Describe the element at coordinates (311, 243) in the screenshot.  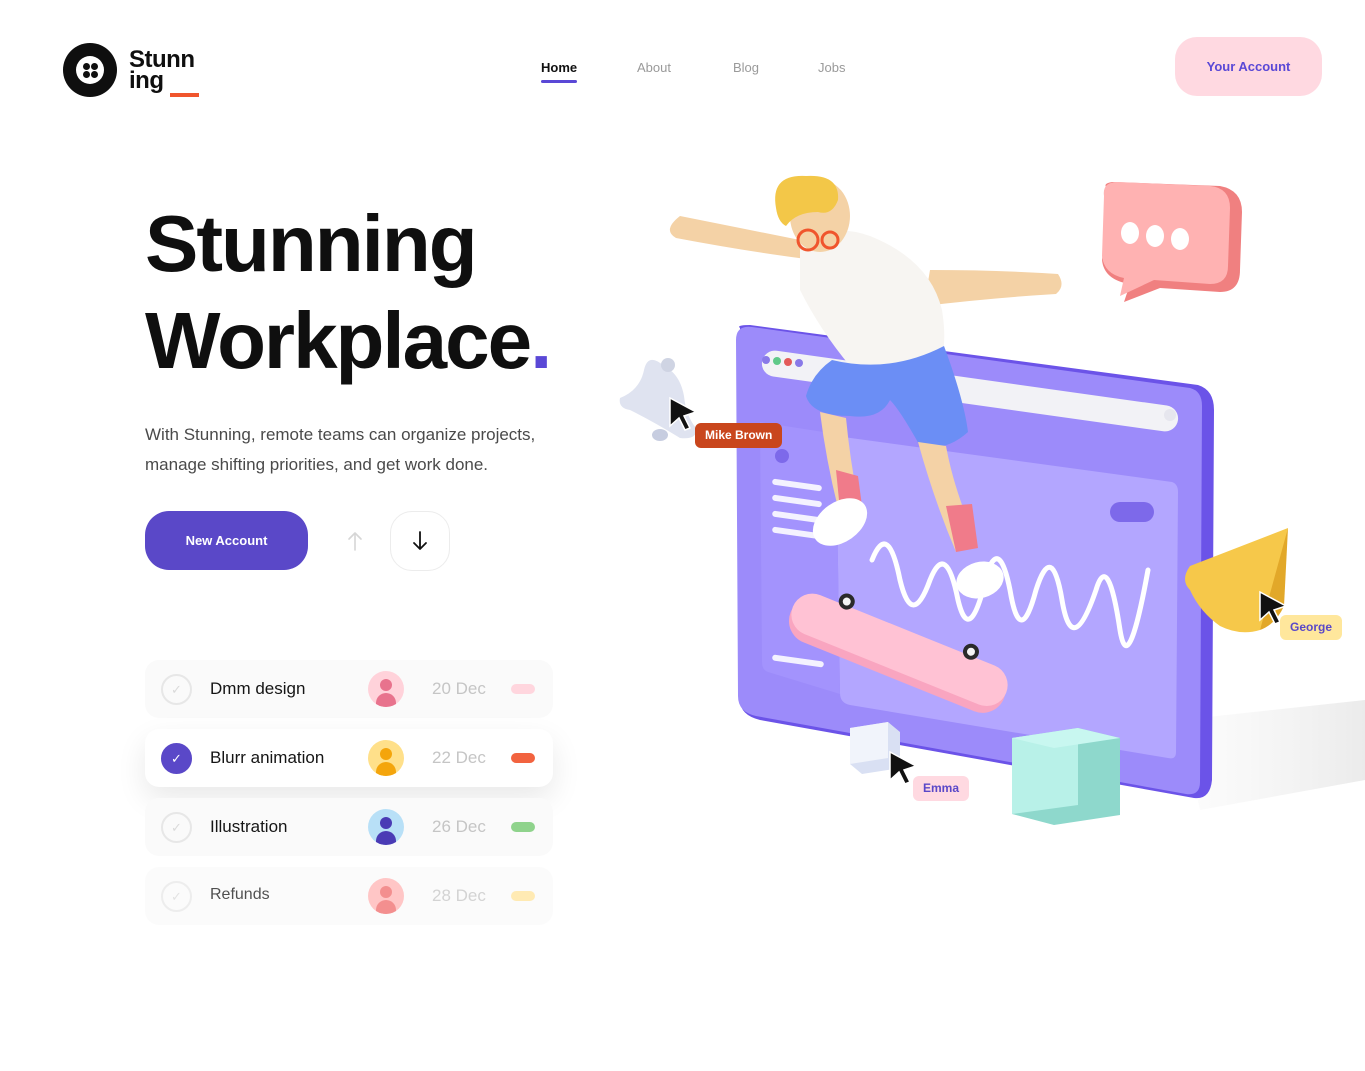
I see `hero-title-line1: Stunning` at that location.